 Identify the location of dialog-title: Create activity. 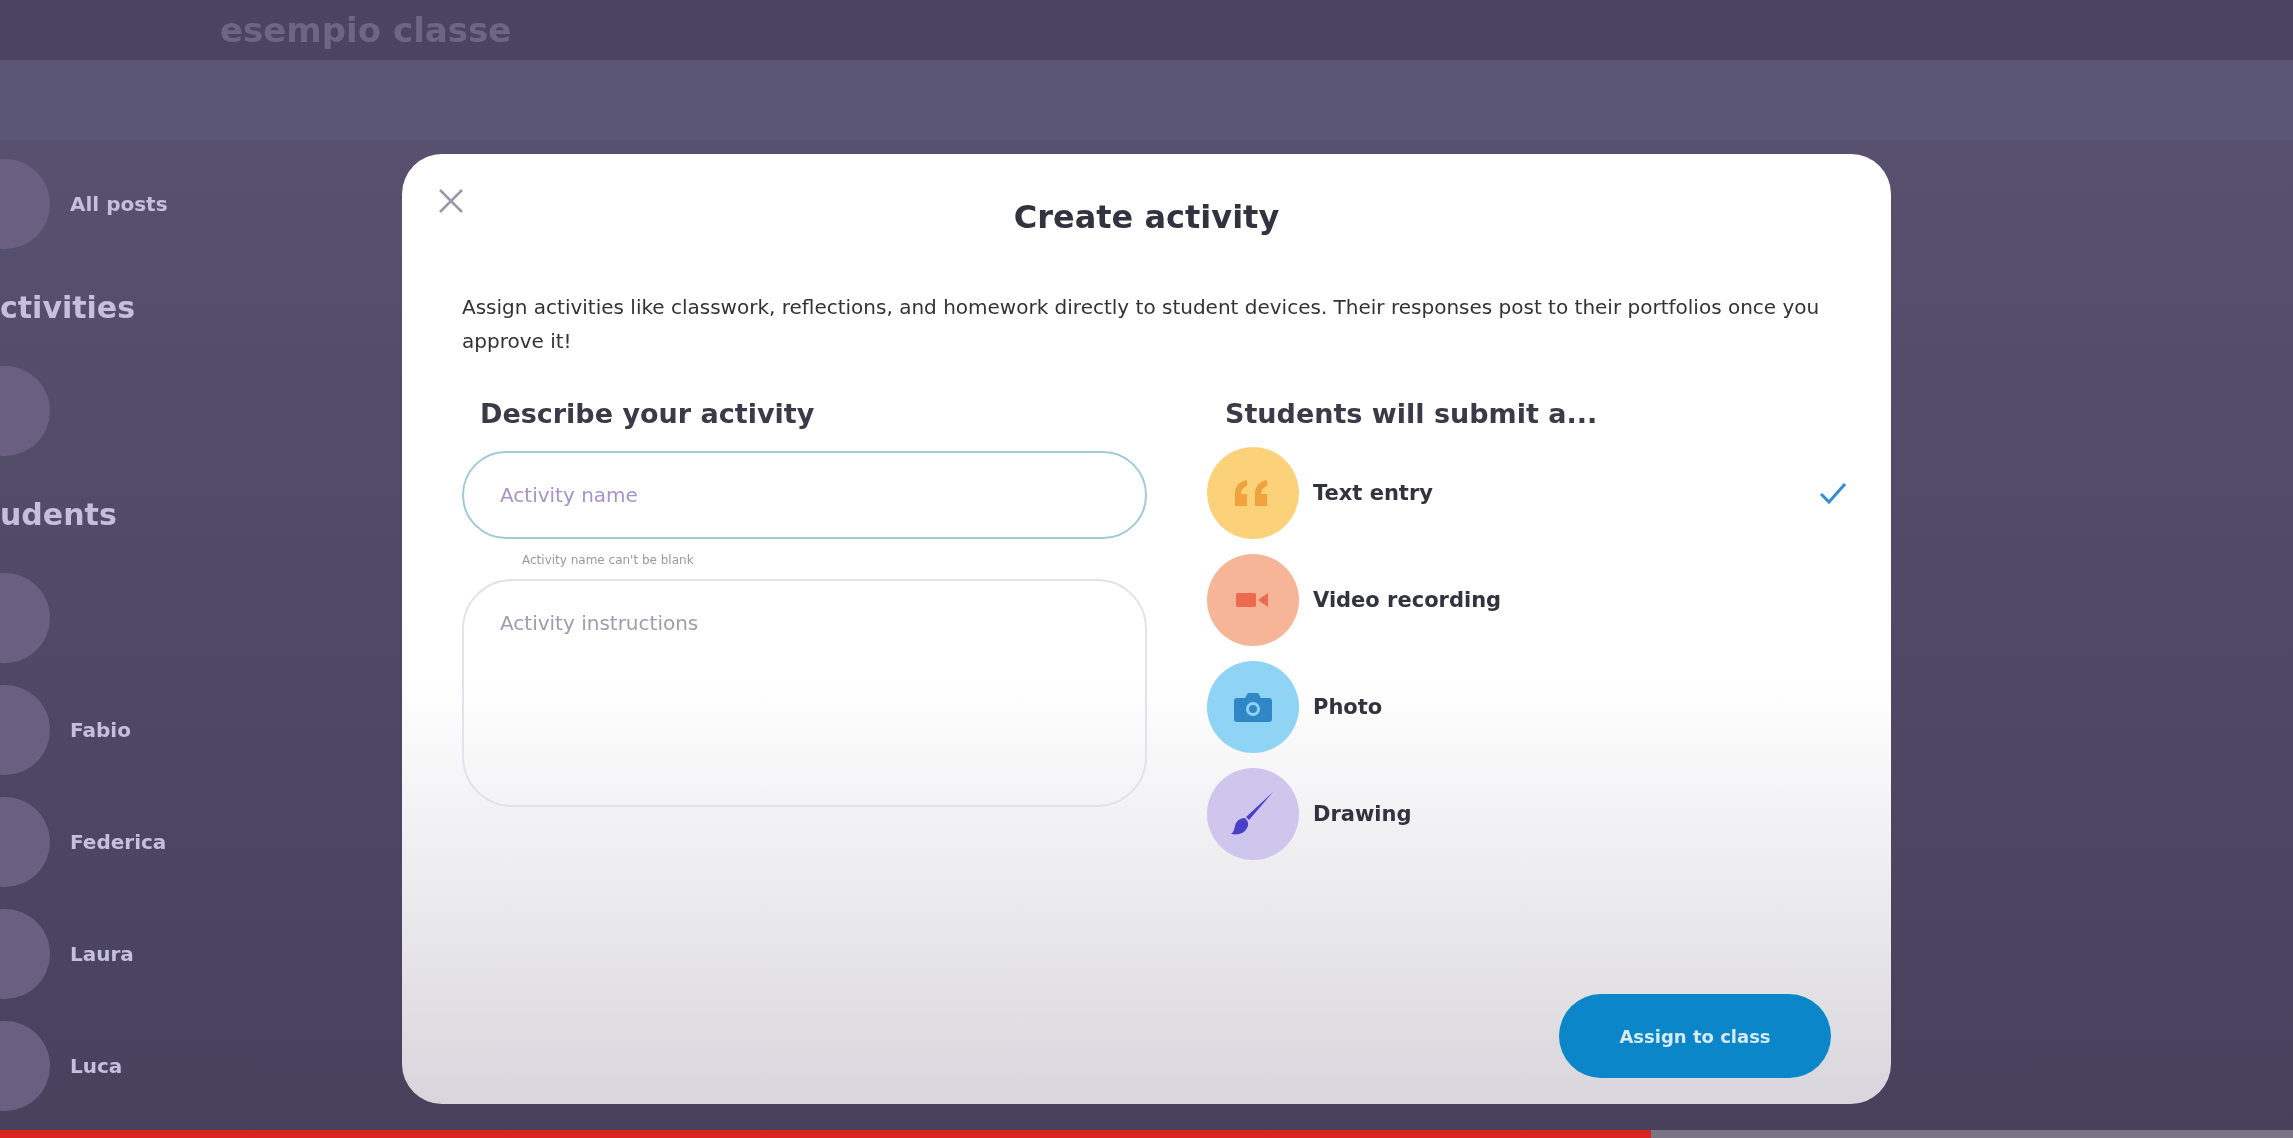
(1146, 217).